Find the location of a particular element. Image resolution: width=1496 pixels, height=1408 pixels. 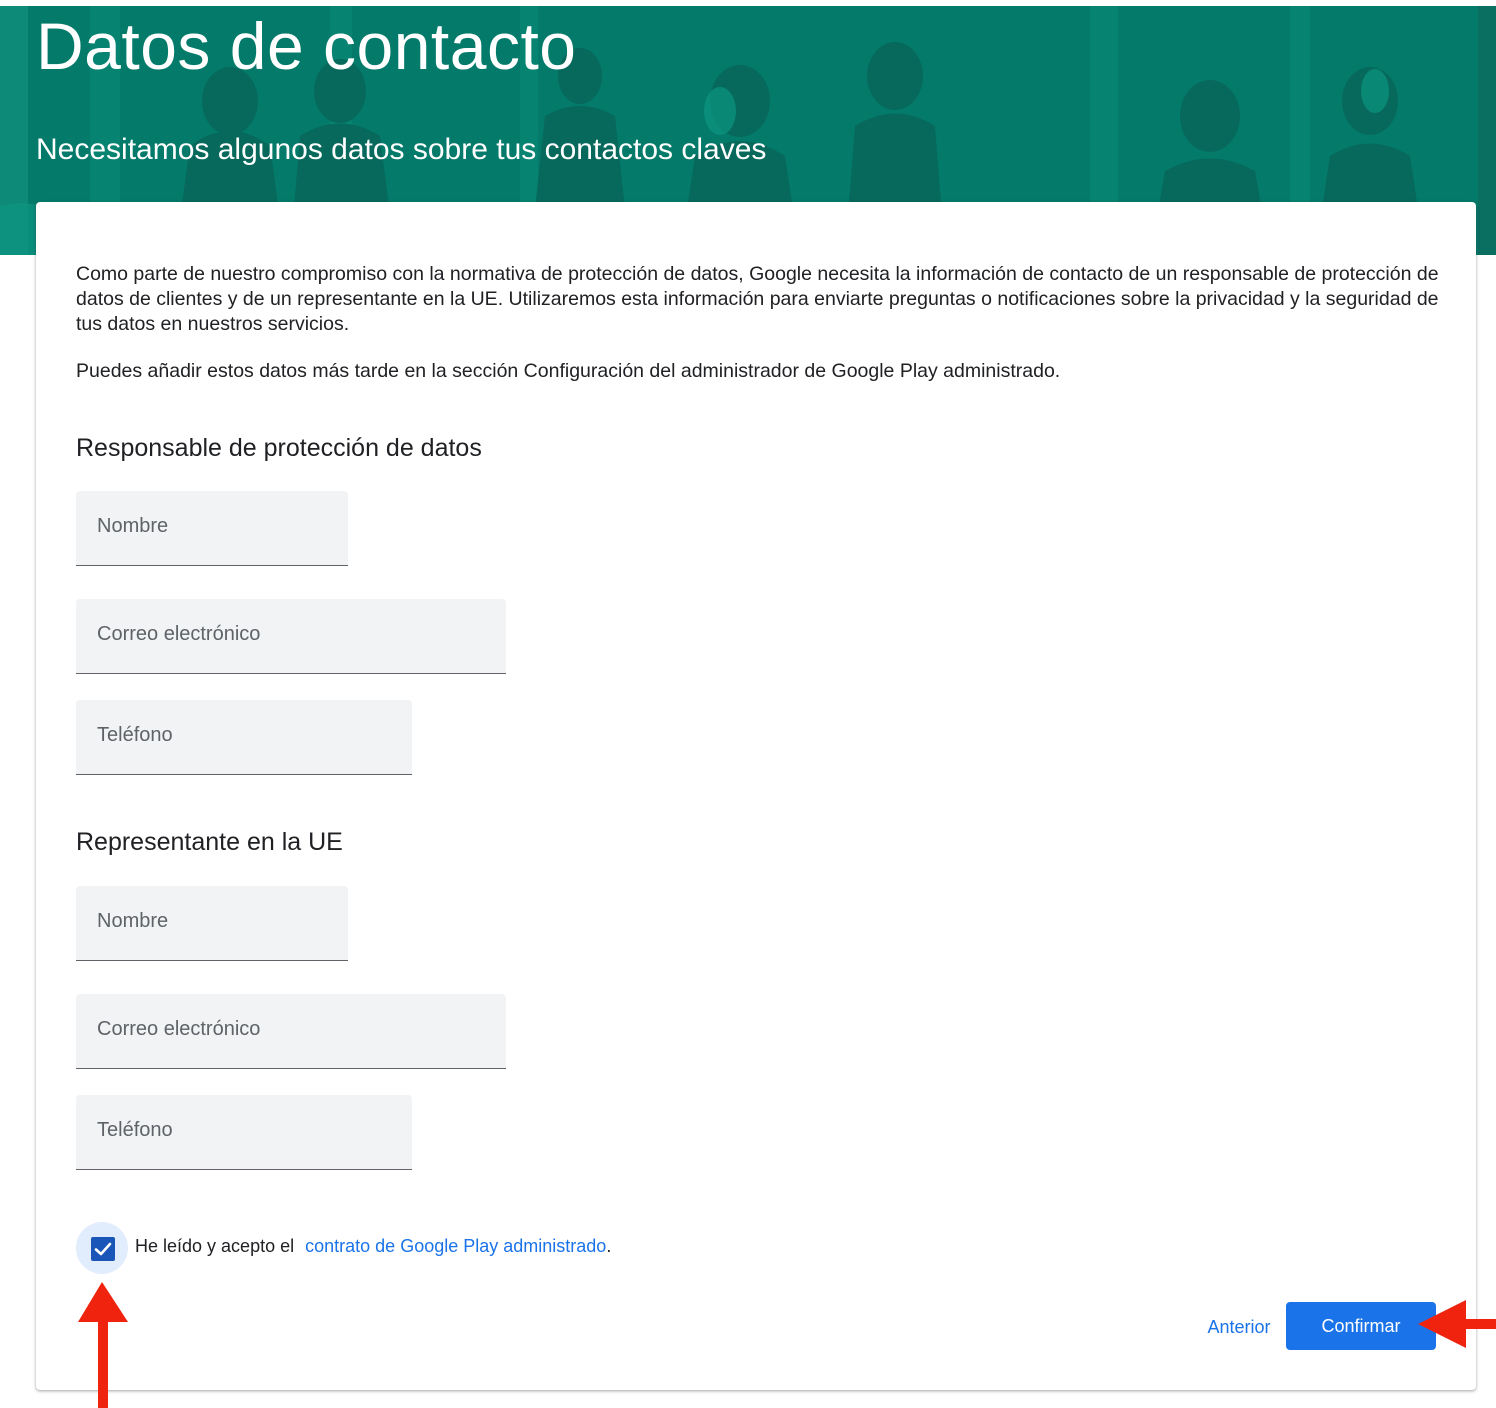

agreement-checkbox is located at coordinates (103, 1249).